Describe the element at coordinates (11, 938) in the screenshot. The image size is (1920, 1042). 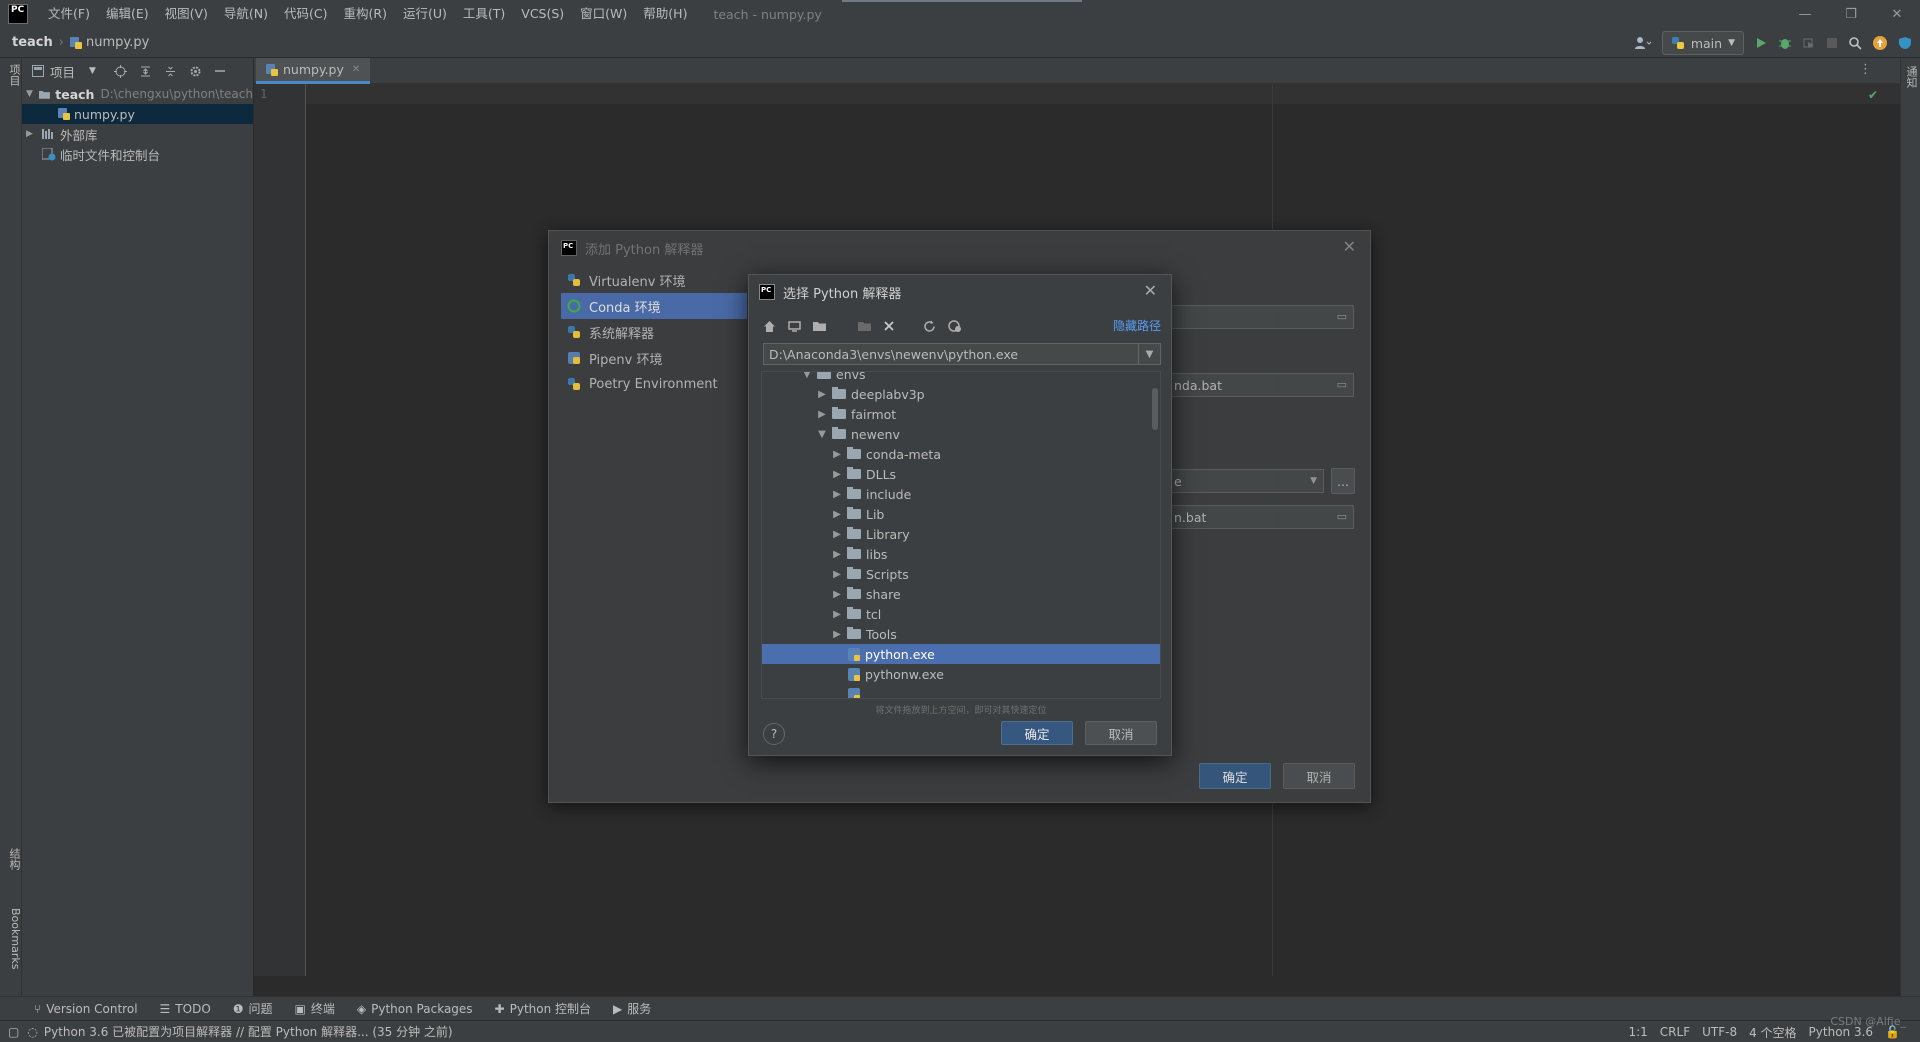
I see `bookmarks-tool-button: Bookmarks` at that location.